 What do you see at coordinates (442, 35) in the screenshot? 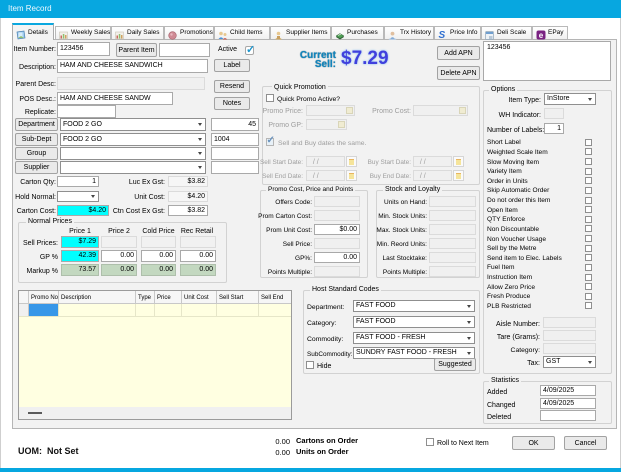
I see `svg-text: S` at bounding box center [442, 35].